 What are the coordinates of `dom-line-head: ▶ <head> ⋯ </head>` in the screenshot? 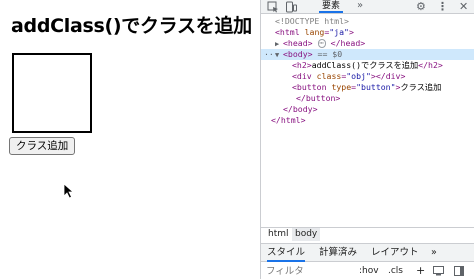 It's located at (320, 43).